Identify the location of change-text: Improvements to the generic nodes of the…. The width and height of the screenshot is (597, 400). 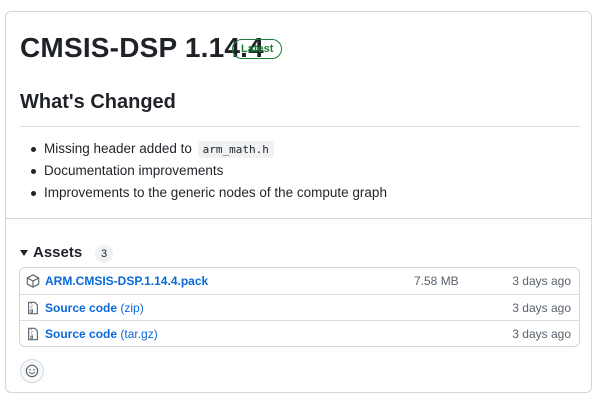
(215, 192).